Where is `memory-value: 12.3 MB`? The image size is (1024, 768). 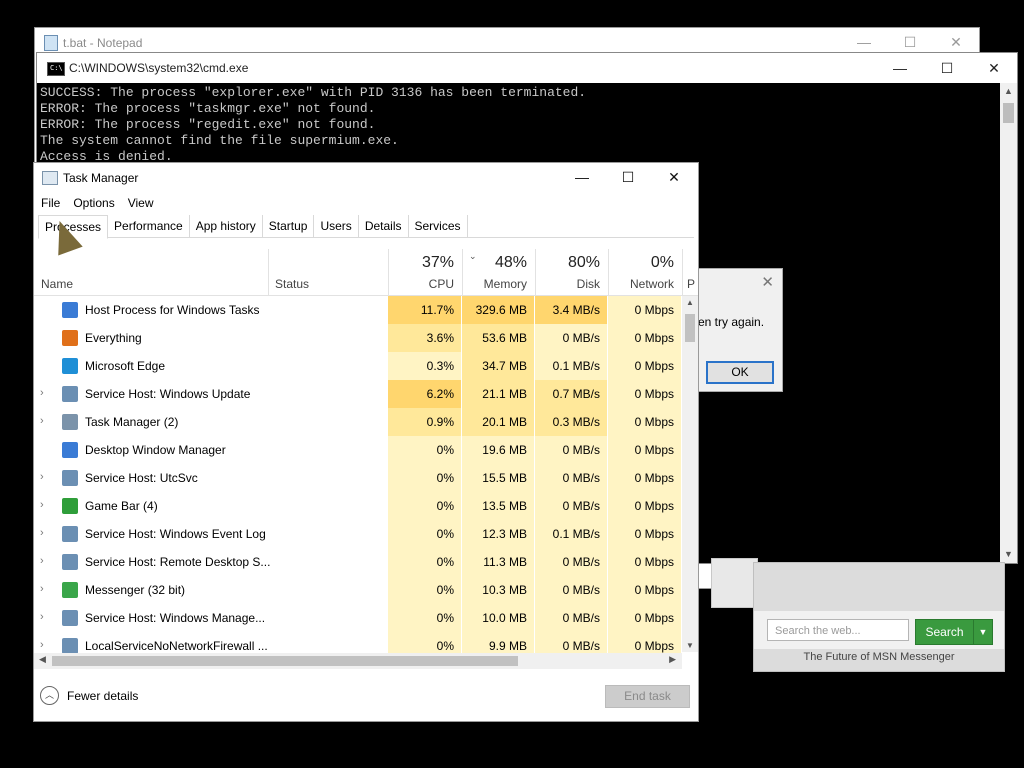 memory-value: 12.3 MB is located at coordinates (498, 534).